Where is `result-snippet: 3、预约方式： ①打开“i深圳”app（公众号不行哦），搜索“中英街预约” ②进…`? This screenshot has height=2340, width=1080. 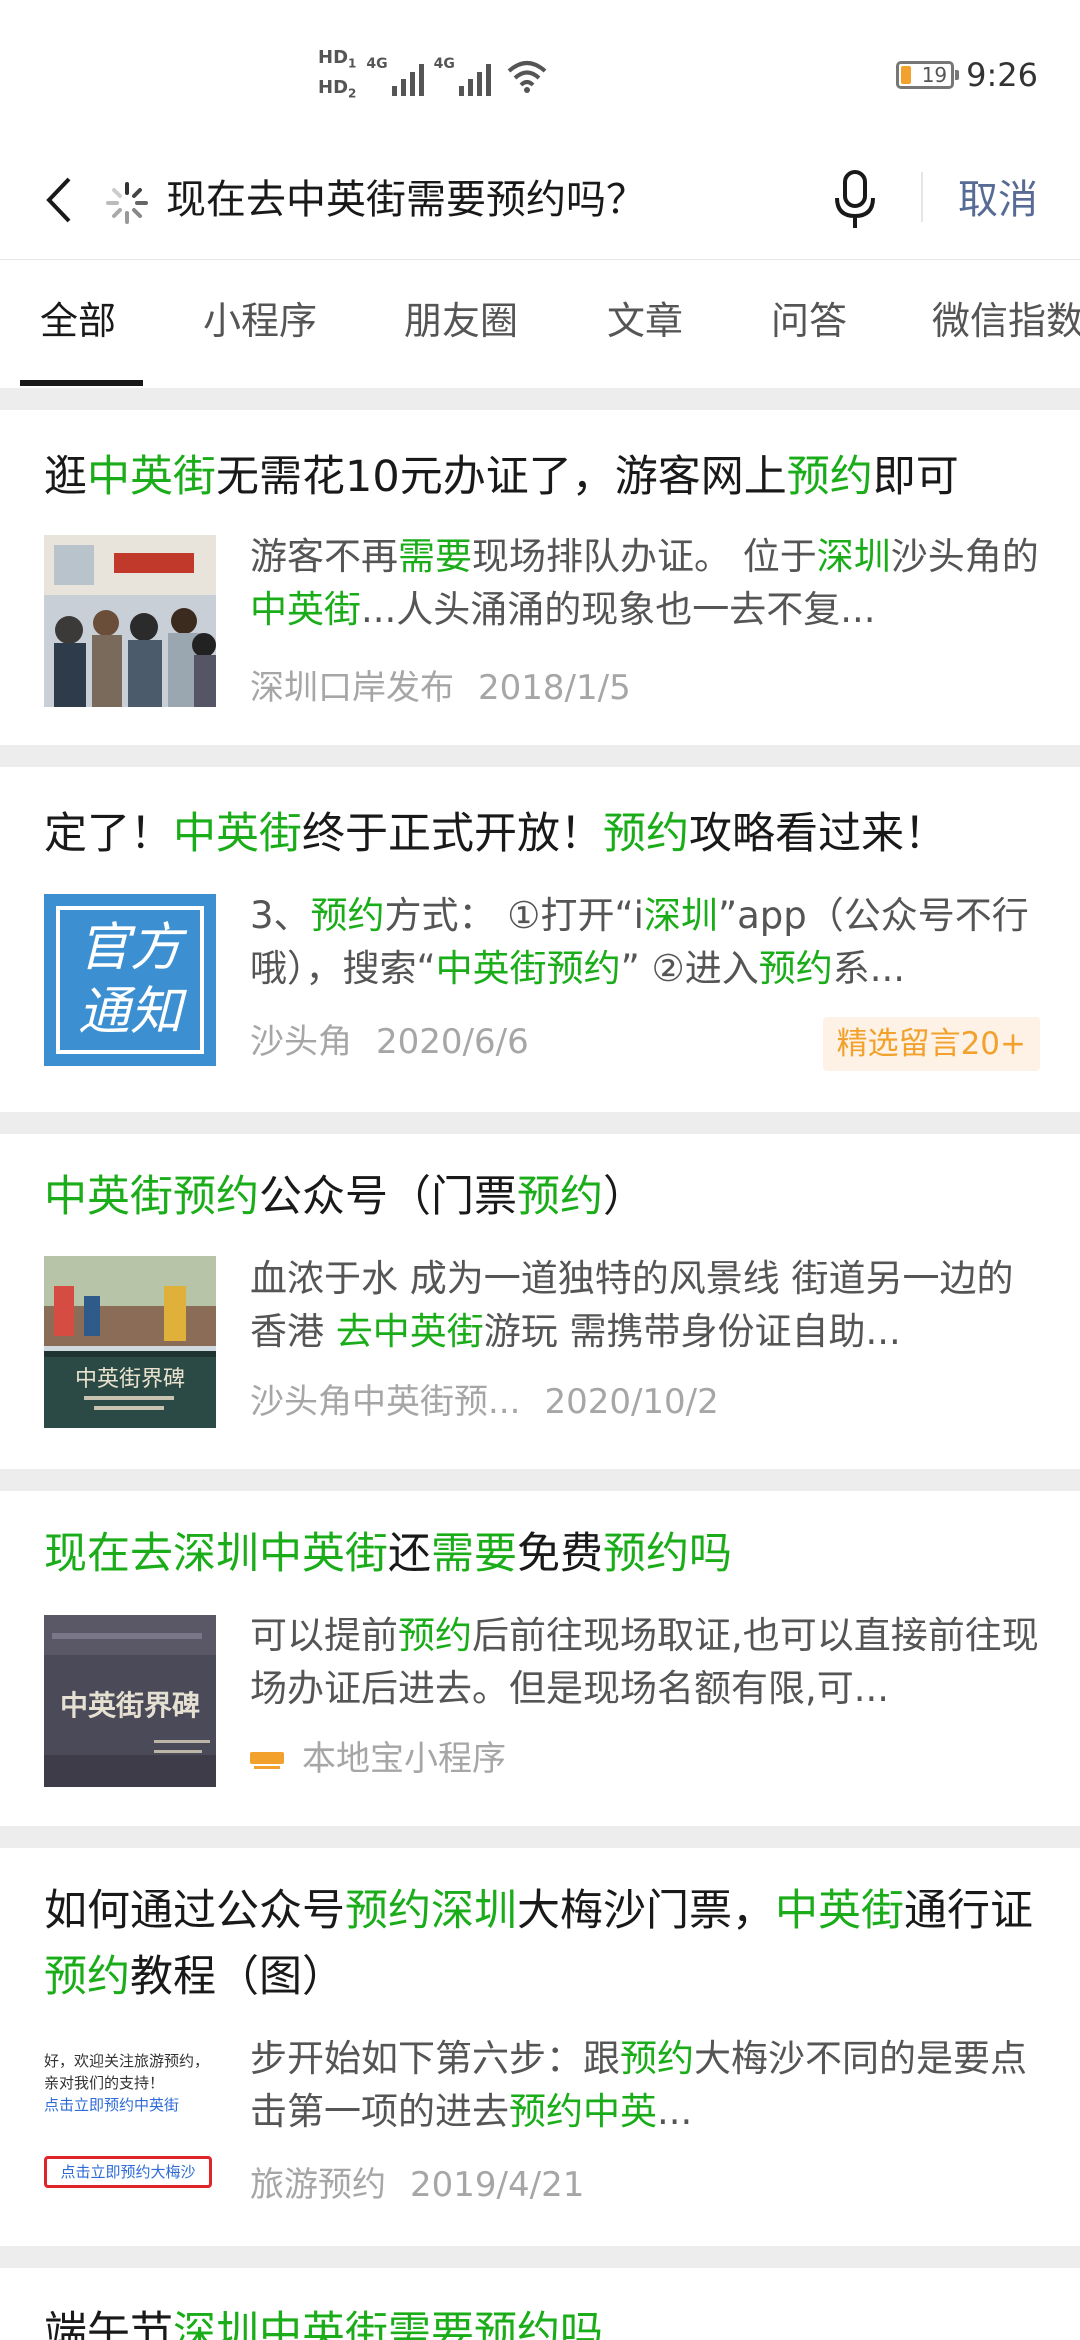 result-snippet: 3、预约方式： ①打开“i深圳”app（公众号不行哦），搜索“中英街预约” ②进… is located at coordinates (647, 942).